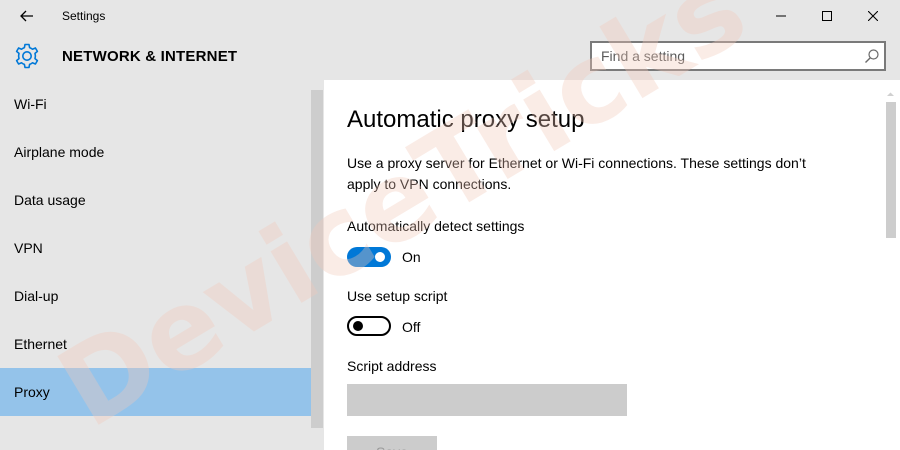 The width and height of the screenshot is (900, 450). I want to click on scroll-thumb, so click(891, 170).